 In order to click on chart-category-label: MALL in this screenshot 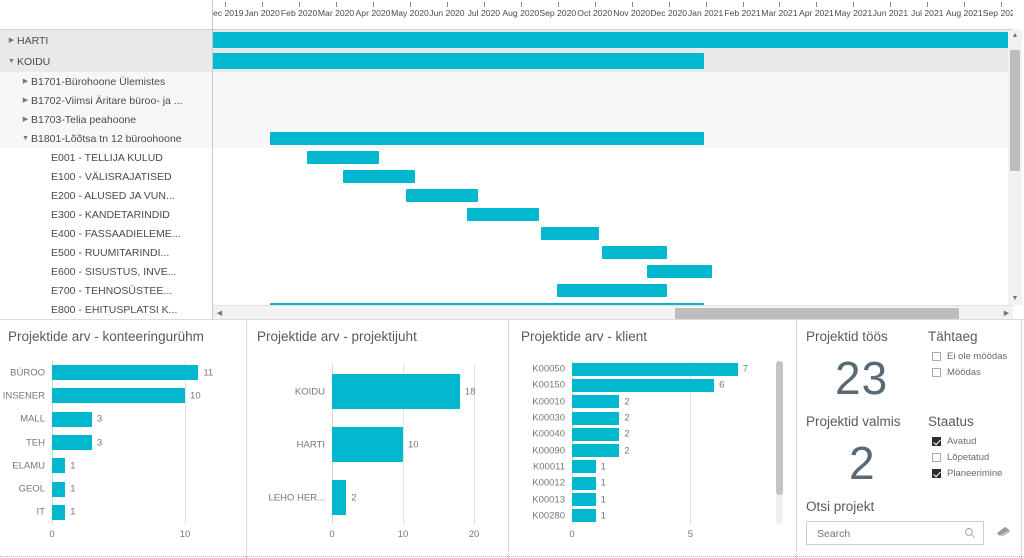, I will do `click(32, 419)`.